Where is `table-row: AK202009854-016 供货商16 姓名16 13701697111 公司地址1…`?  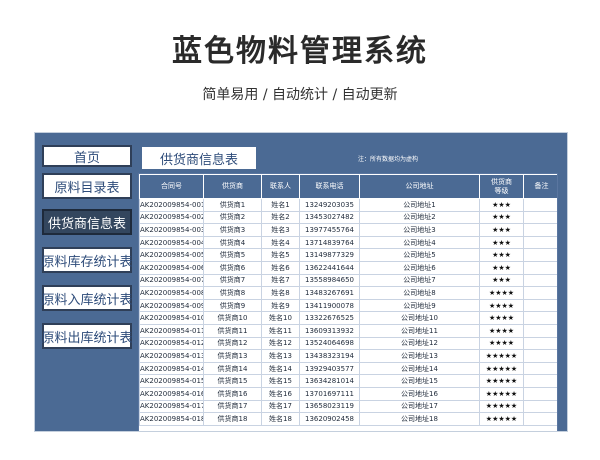 table-row: AK202009854-016 供货商16 姓名16 13701697111 公司地址1… is located at coordinates (348, 393).